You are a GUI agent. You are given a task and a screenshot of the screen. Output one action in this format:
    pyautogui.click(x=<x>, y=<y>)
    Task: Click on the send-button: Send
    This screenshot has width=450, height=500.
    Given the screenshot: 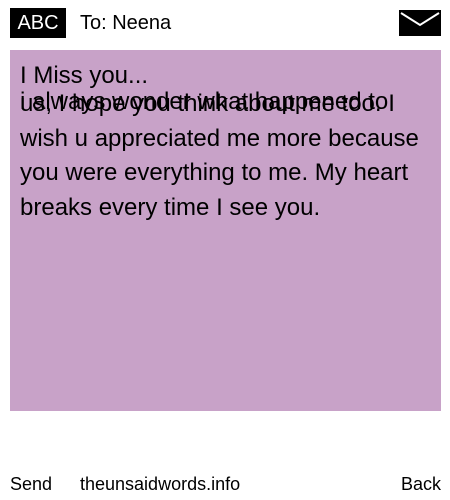 What is the action you would take?
    pyautogui.click(x=31, y=484)
    